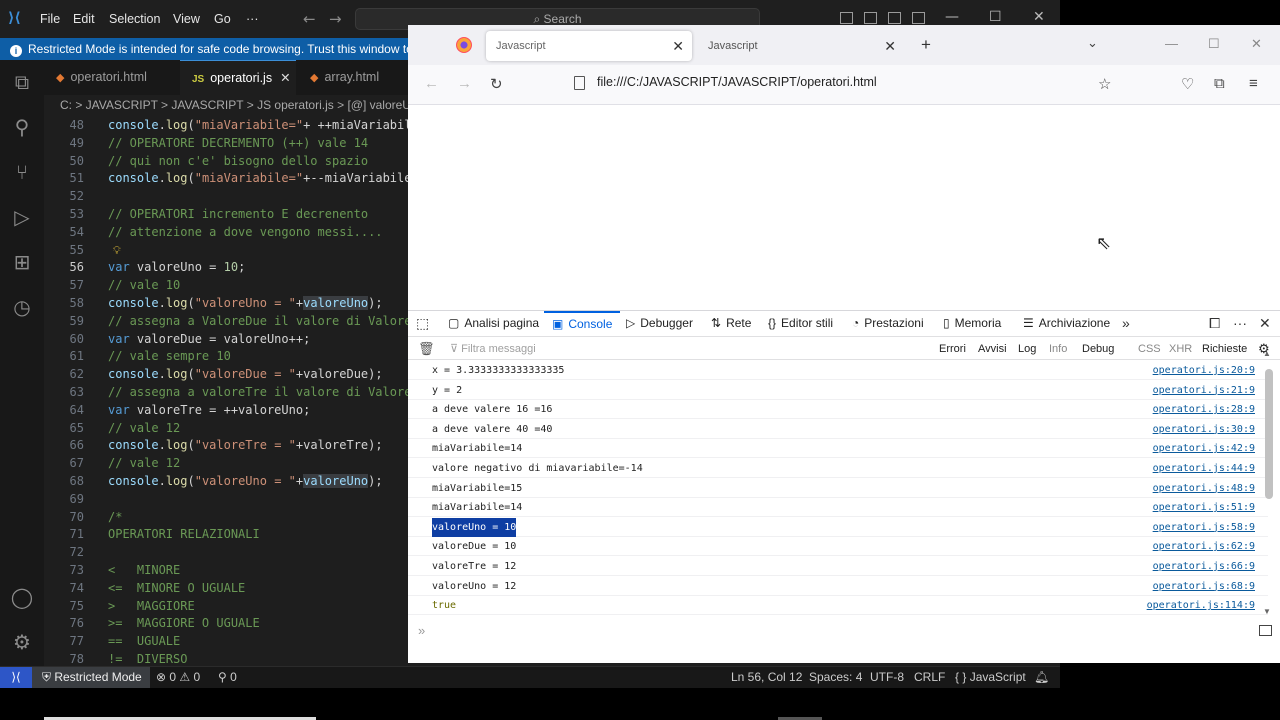  What do you see at coordinates (22, 217) in the screenshot?
I see `run-debug-icon: ▷` at bounding box center [22, 217].